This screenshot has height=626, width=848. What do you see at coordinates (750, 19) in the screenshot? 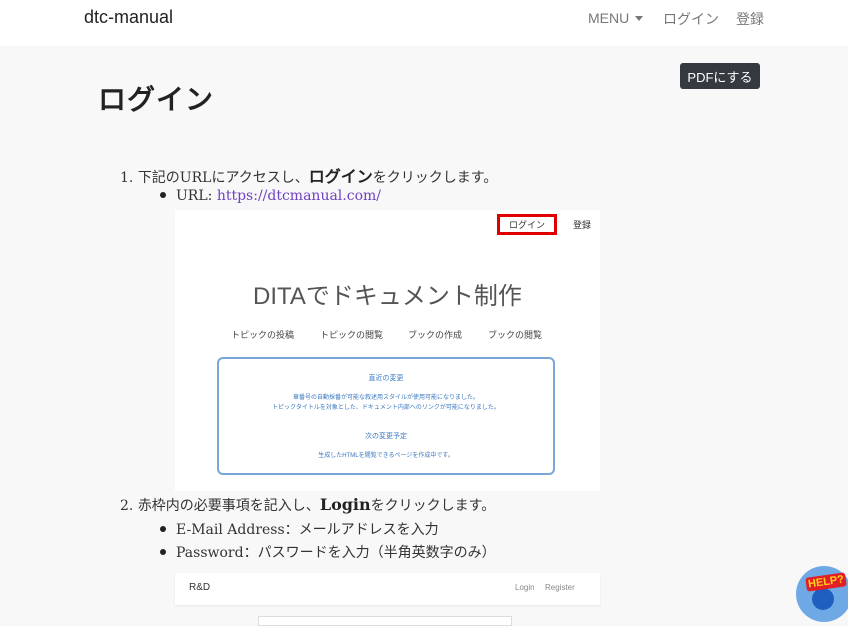
I see `nav-register-link: 登録` at bounding box center [750, 19].